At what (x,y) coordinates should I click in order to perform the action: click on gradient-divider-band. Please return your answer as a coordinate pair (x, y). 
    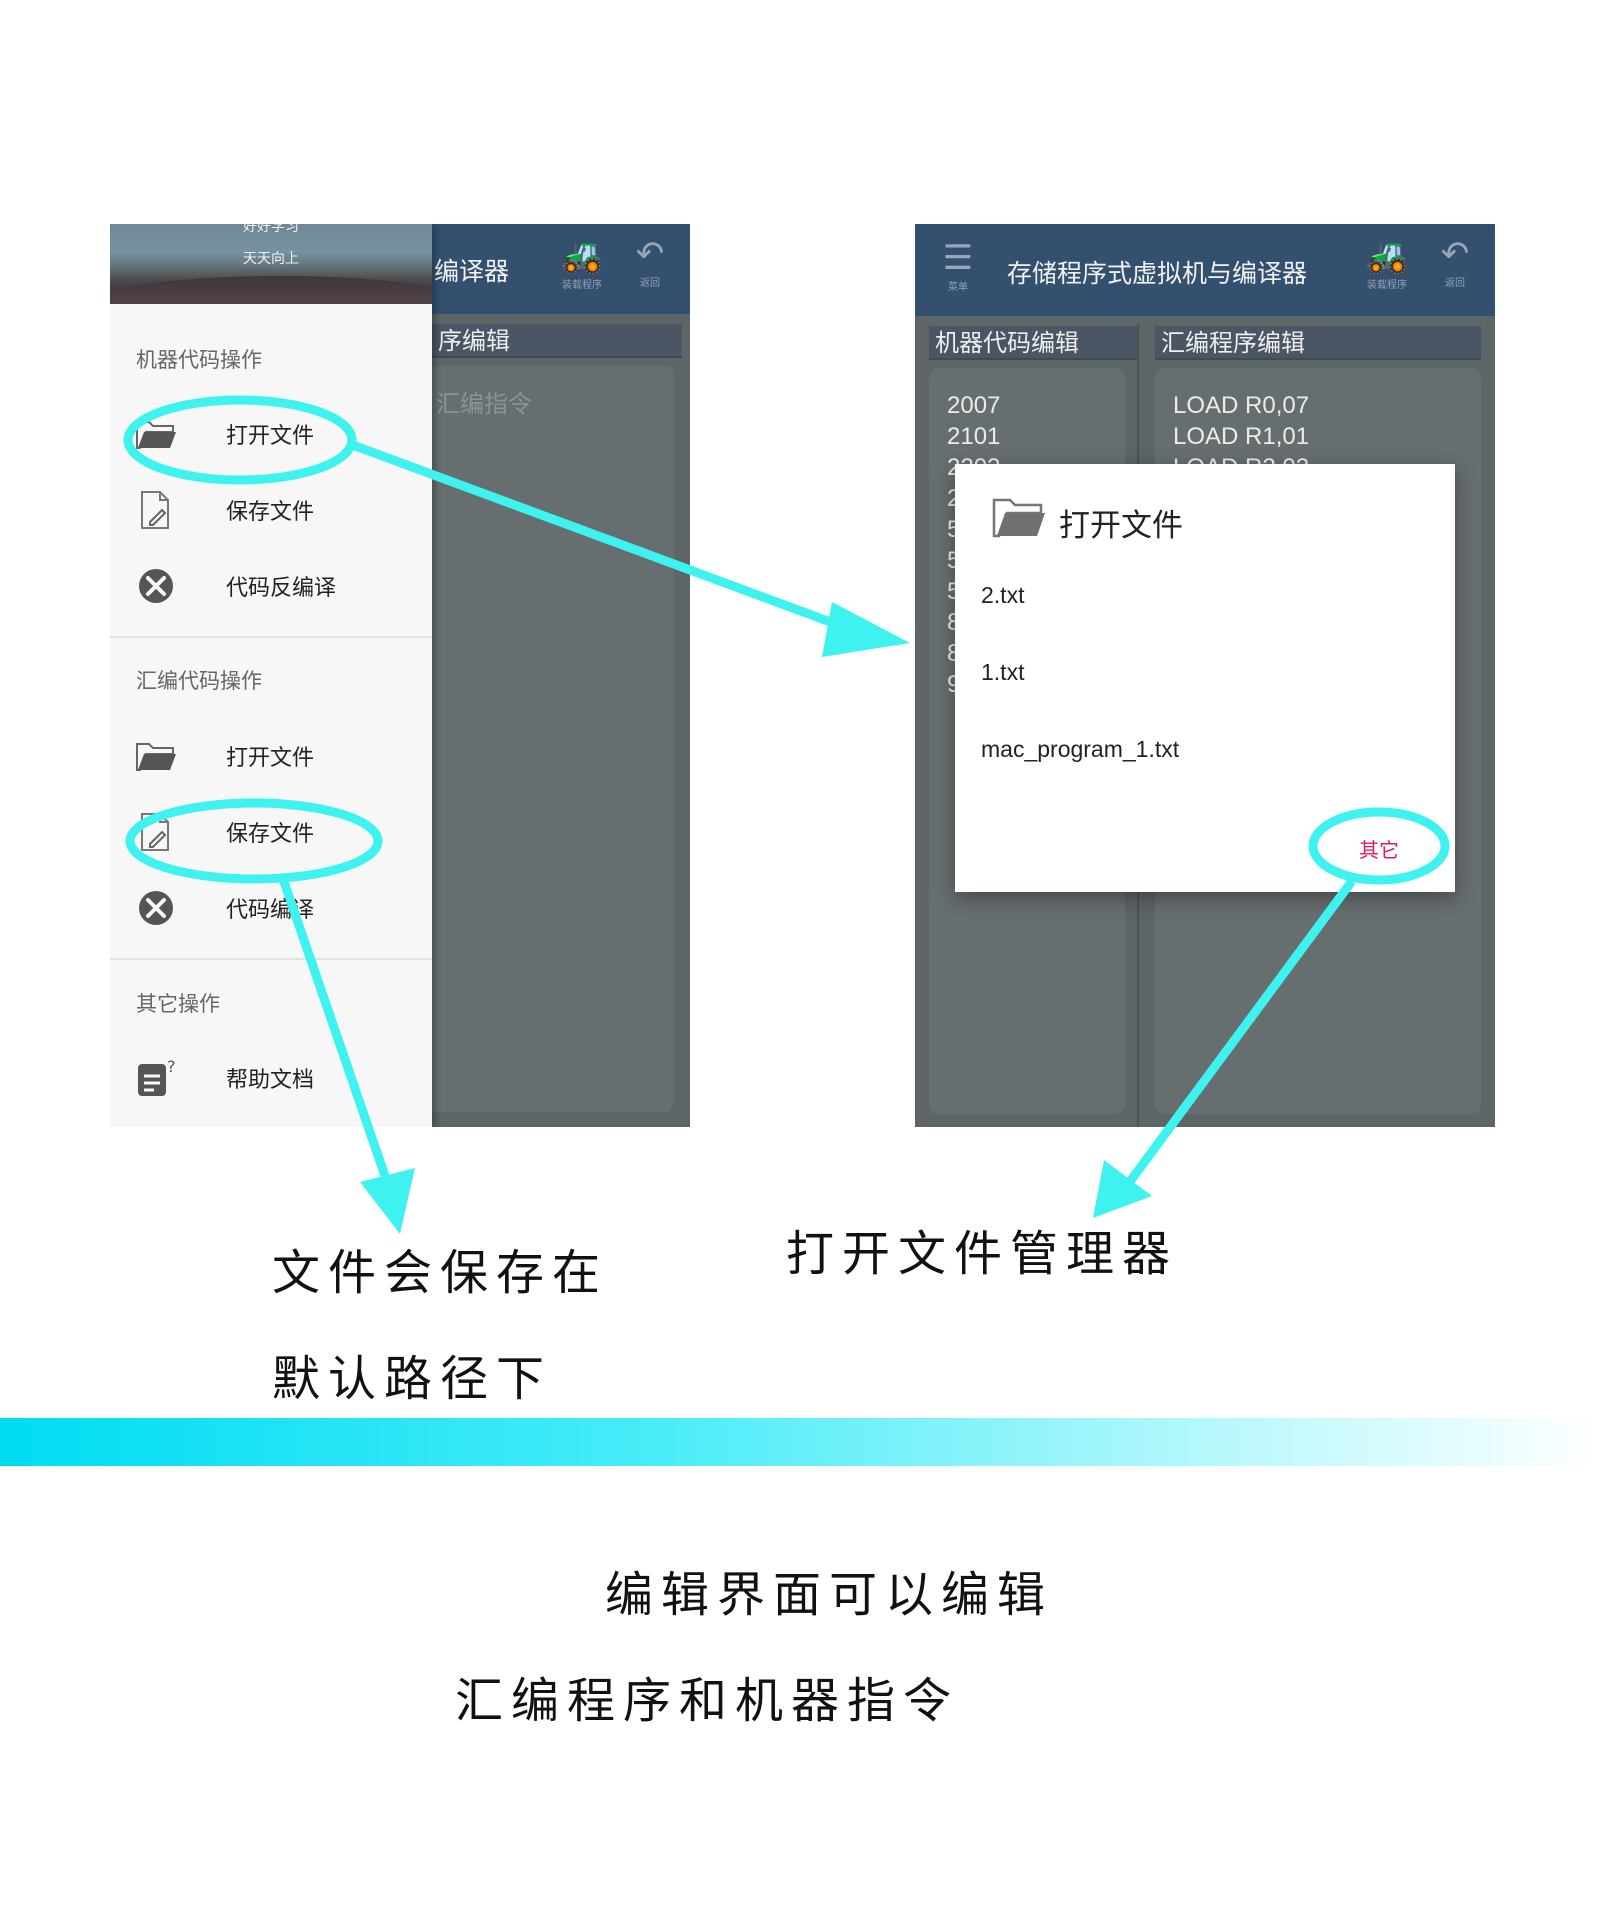
    Looking at the image, I should click on (800, 1442).